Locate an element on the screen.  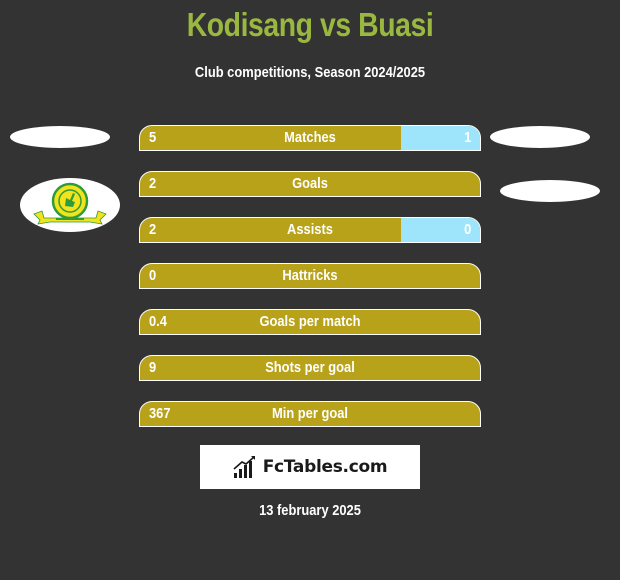
stat-label: Assists is located at coordinates (310, 229).